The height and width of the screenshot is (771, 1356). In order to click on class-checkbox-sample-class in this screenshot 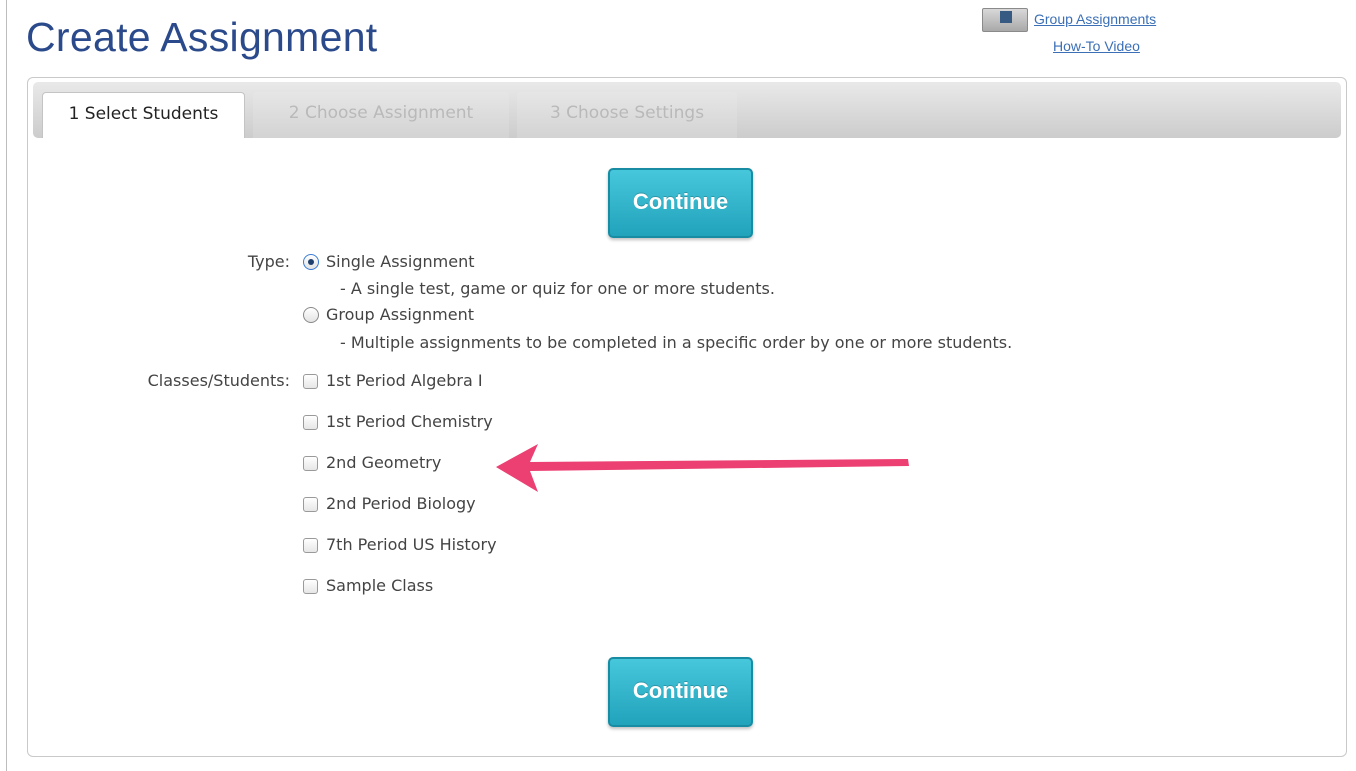, I will do `click(310, 586)`.